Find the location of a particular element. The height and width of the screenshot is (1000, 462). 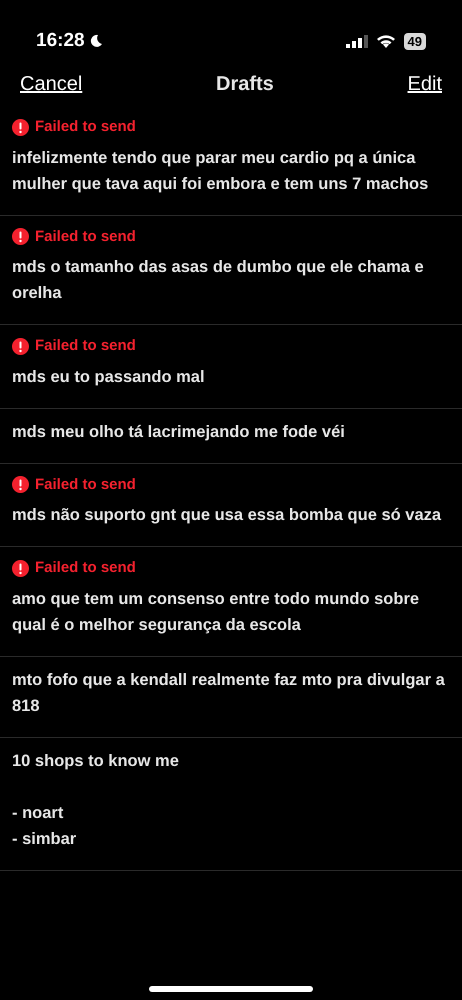

draft-text: 10 shops to know me - noart - simbar is located at coordinates (96, 800).